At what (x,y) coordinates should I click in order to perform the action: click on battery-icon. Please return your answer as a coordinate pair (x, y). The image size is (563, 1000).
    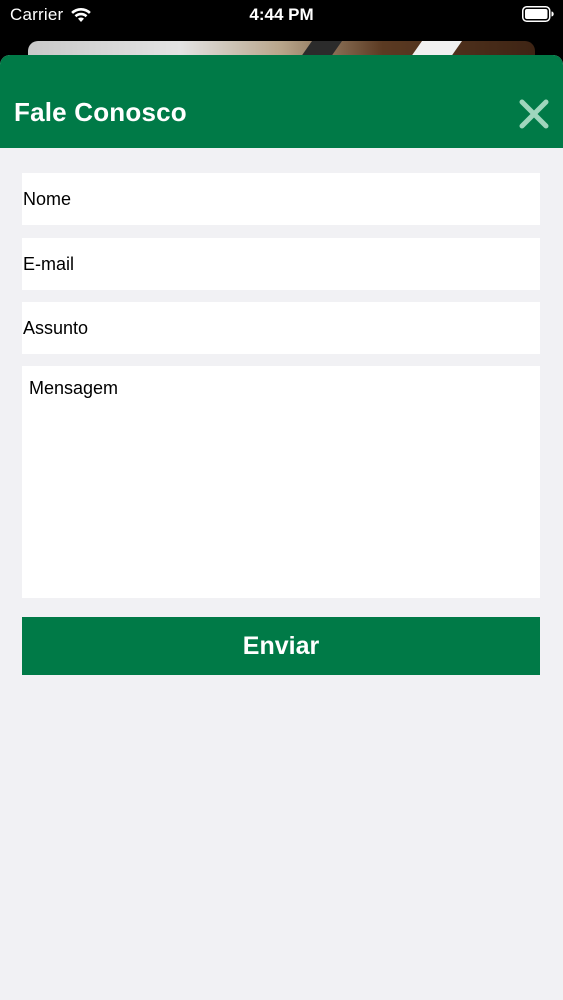
    Looking at the image, I should click on (538, 14).